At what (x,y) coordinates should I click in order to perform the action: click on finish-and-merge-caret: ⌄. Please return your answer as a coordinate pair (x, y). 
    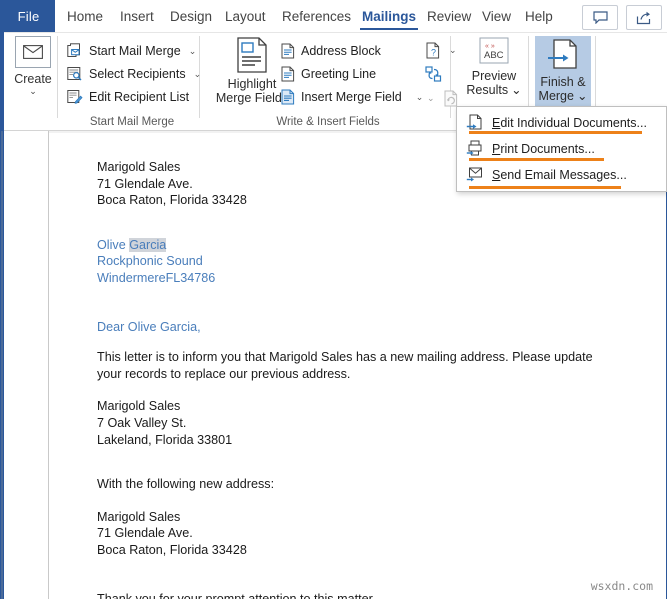
    Looking at the image, I should click on (582, 96).